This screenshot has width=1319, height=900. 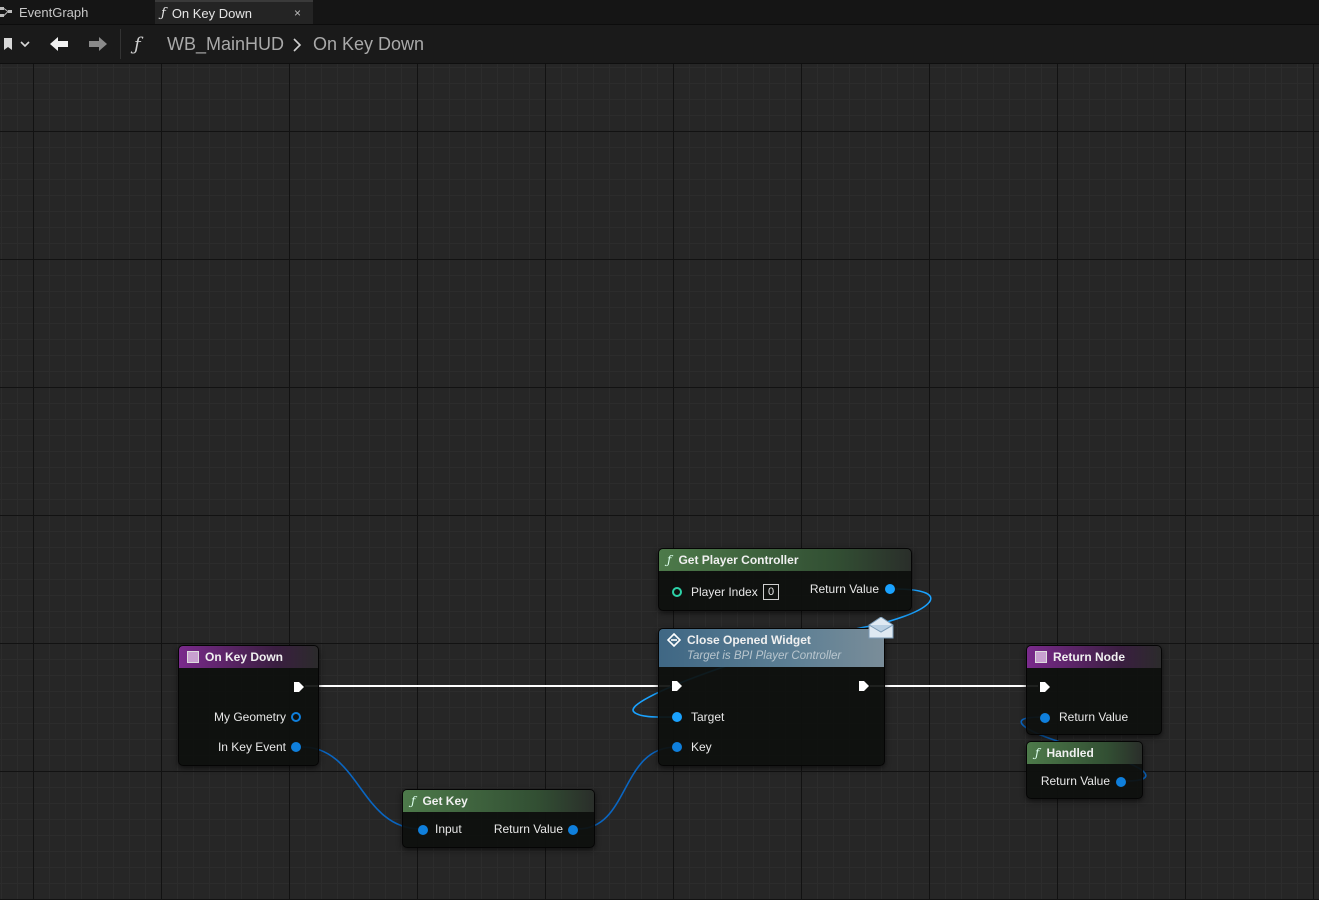 I want to click on return-icon, so click(x=1041, y=657).